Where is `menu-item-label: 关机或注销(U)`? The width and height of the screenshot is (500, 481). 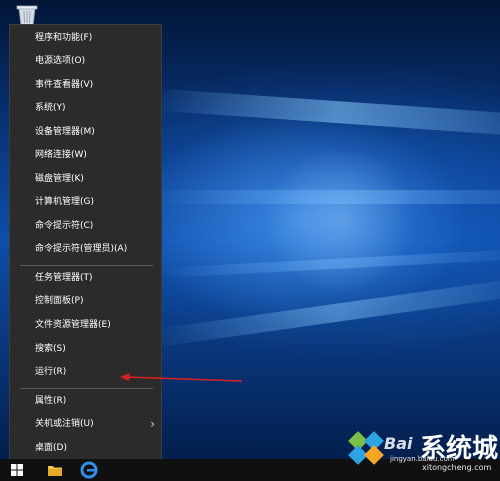 menu-item-label: 关机或注销(U) is located at coordinates (64, 424).